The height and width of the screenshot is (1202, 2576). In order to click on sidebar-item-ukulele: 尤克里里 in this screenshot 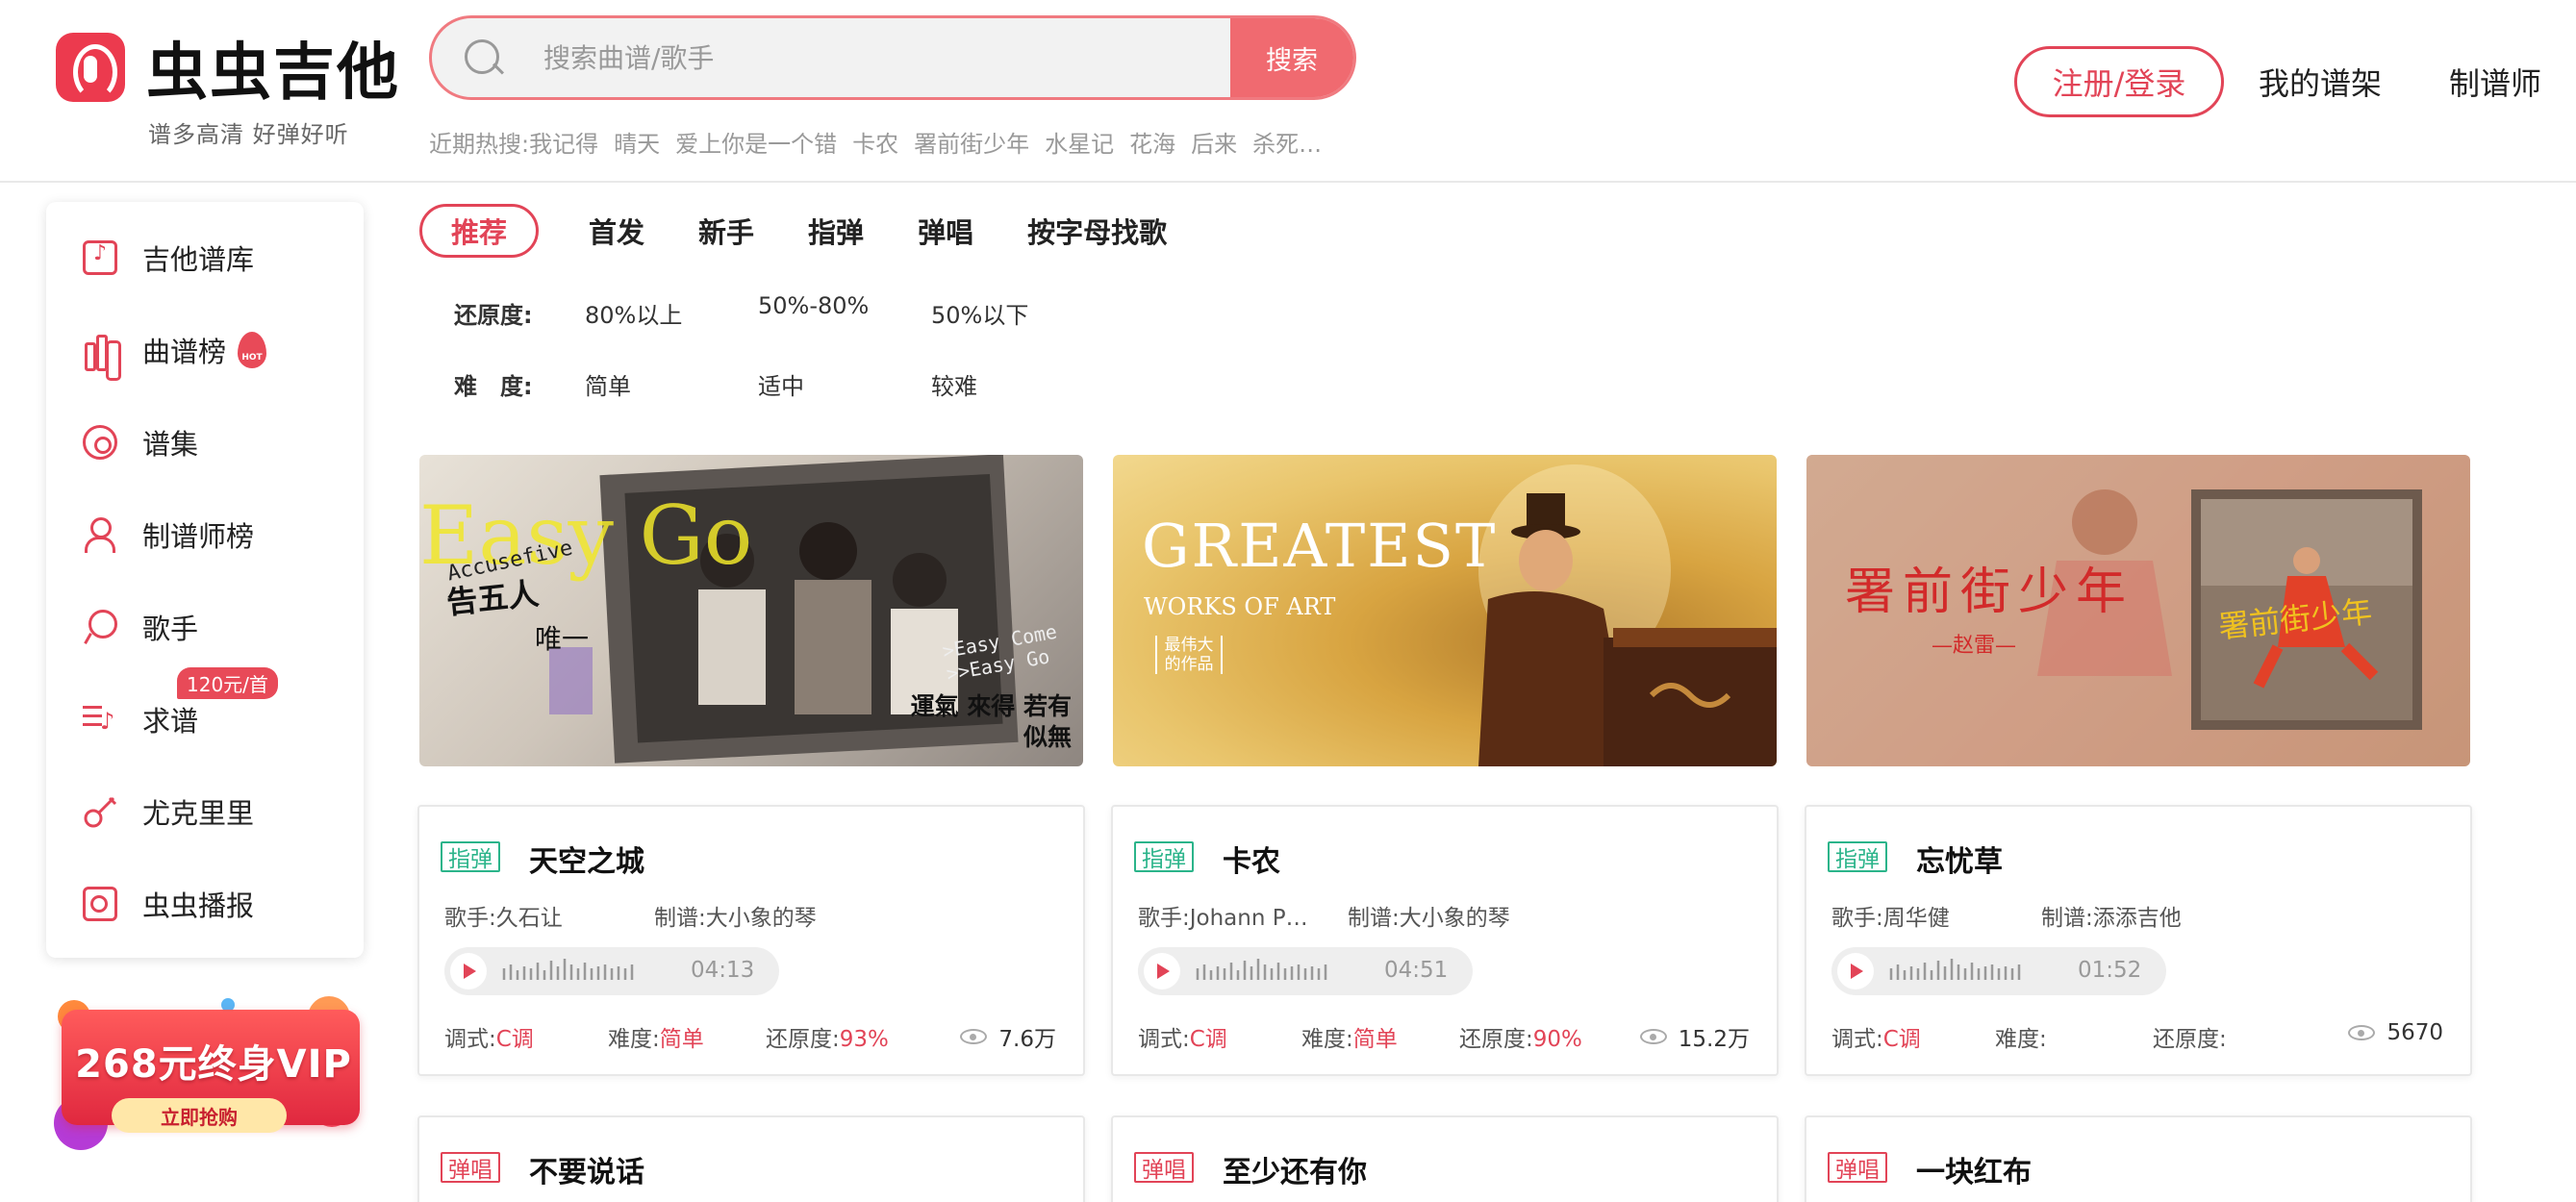, I will do `click(205, 811)`.